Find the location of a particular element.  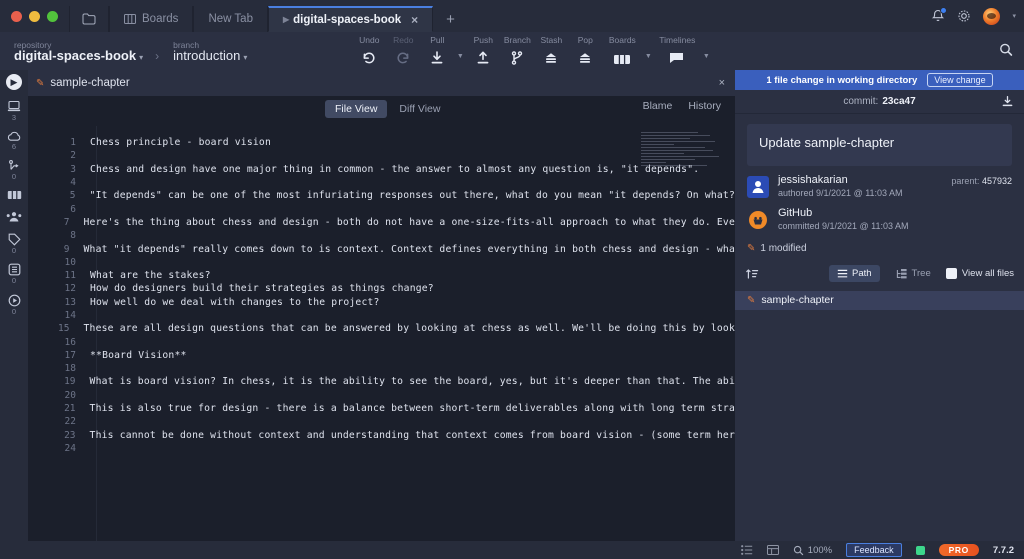

committer-meta: committed 9/1/2021 @ 11:03 AM is located at coordinates (843, 226).